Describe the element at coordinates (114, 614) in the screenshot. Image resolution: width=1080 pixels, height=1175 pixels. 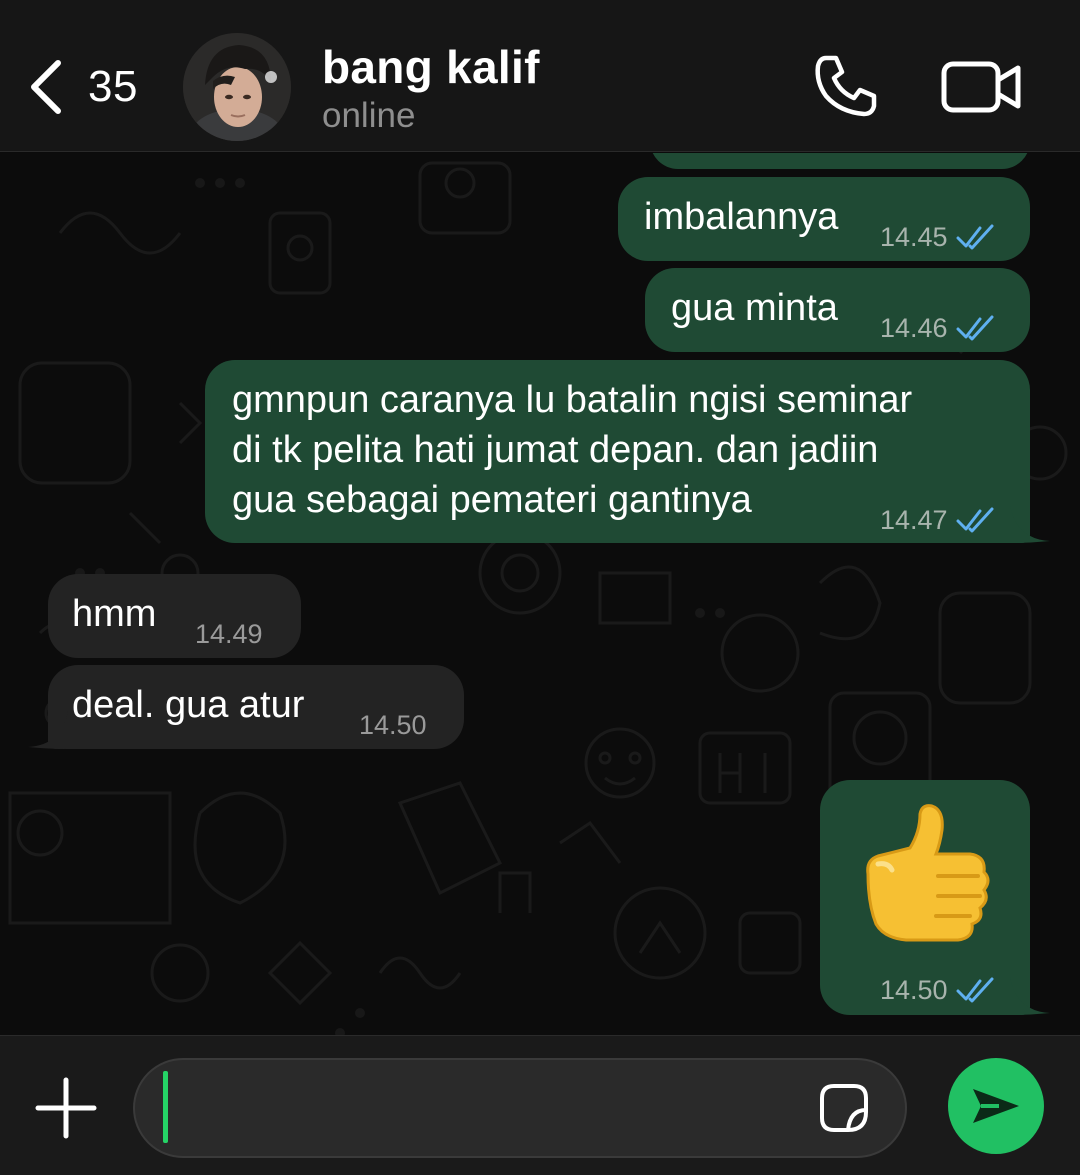
I see `message-text: hmm` at that location.